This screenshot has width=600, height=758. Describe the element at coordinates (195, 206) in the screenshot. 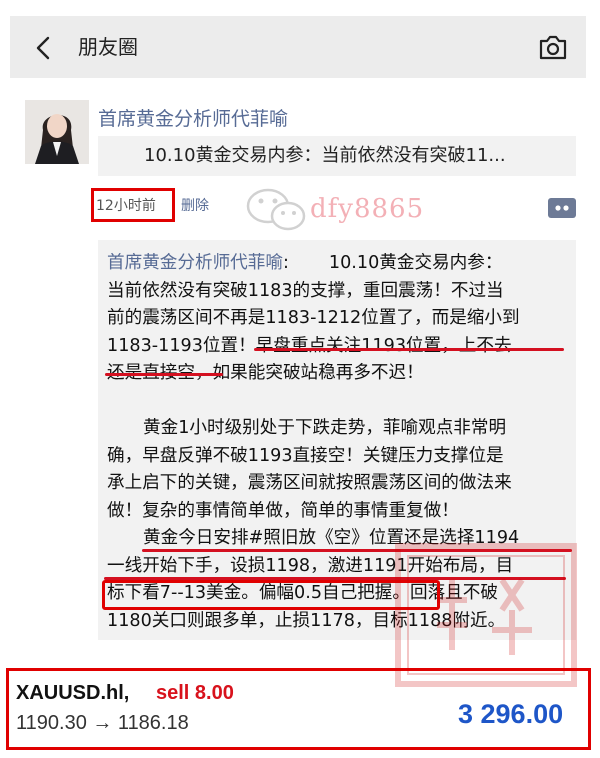

I see `delete-link: 删除` at that location.